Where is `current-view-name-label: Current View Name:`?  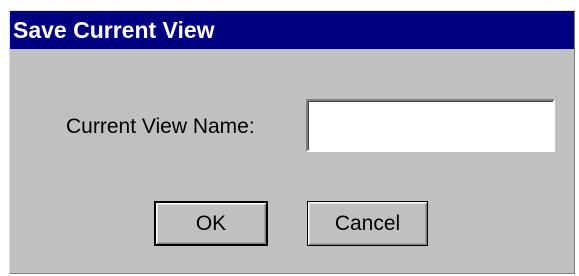
current-view-name-label: Current View Name: is located at coordinates (160, 126).